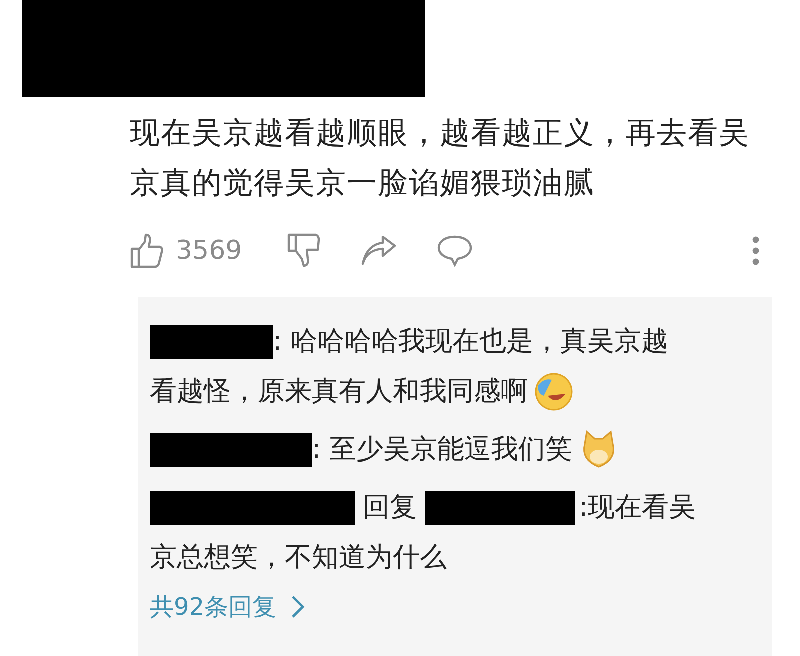 This screenshot has height=656, width=800. I want to click on share-icon, so click(379, 251).